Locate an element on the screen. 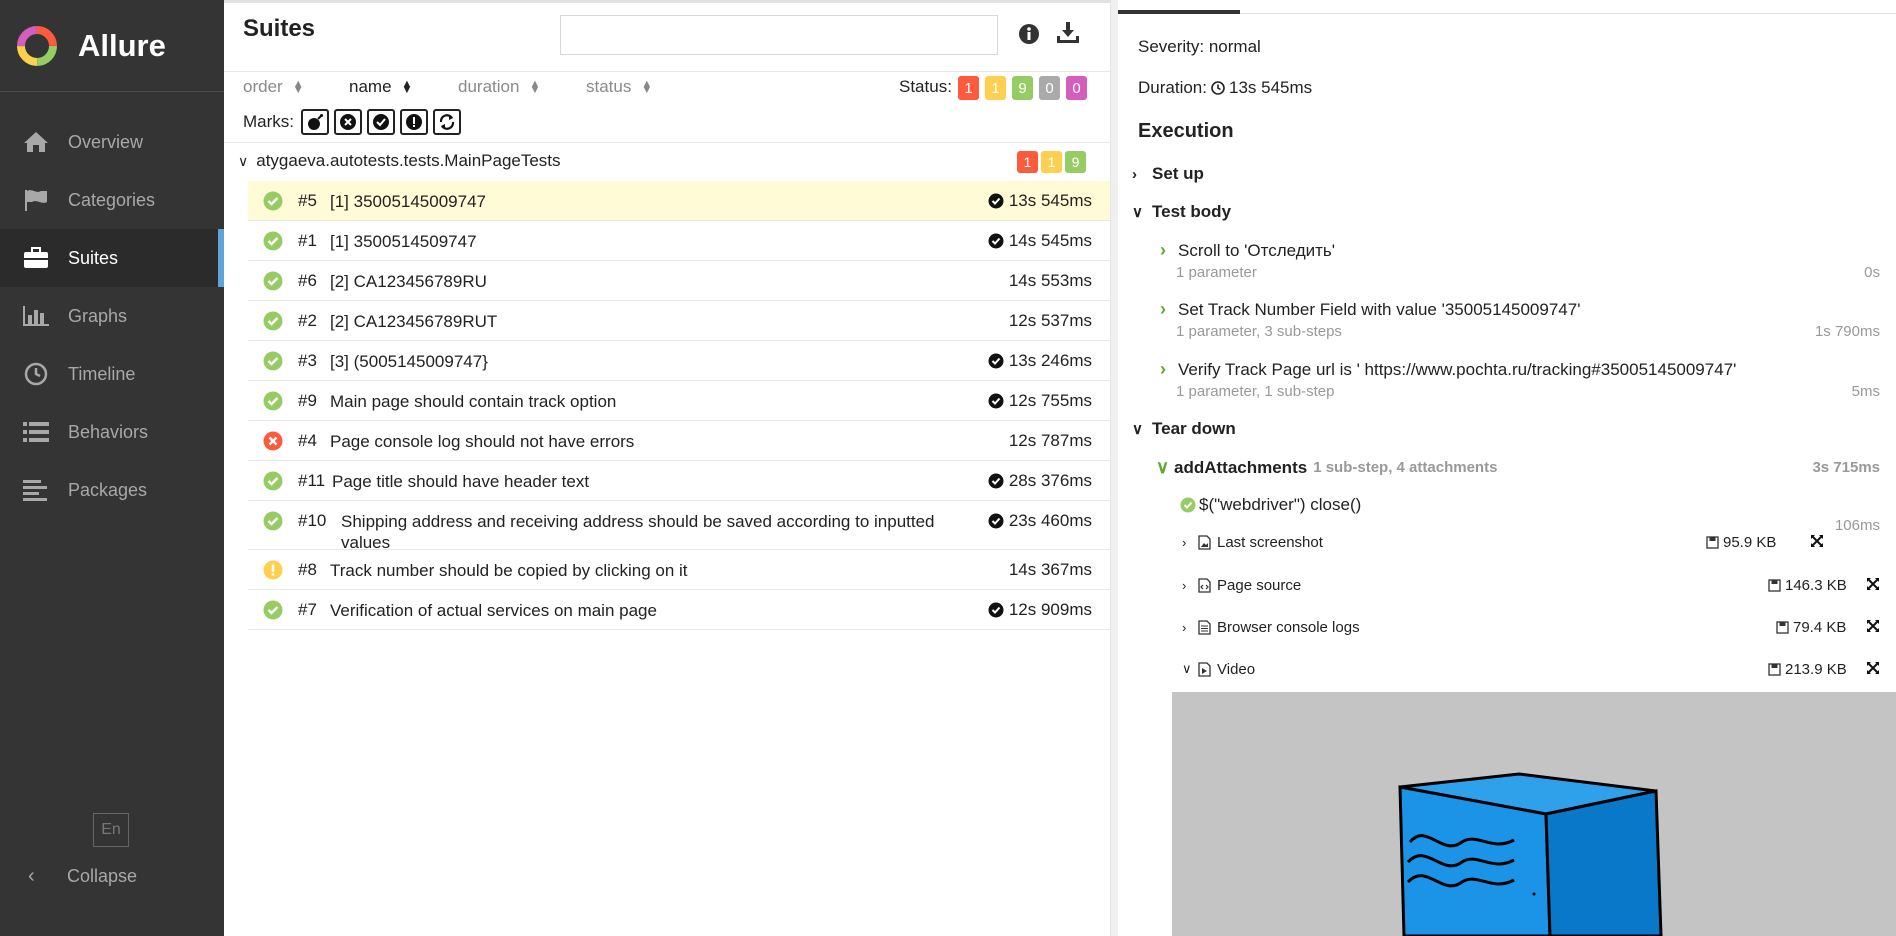  step-duration: 5ms is located at coordinates (1865, 391).